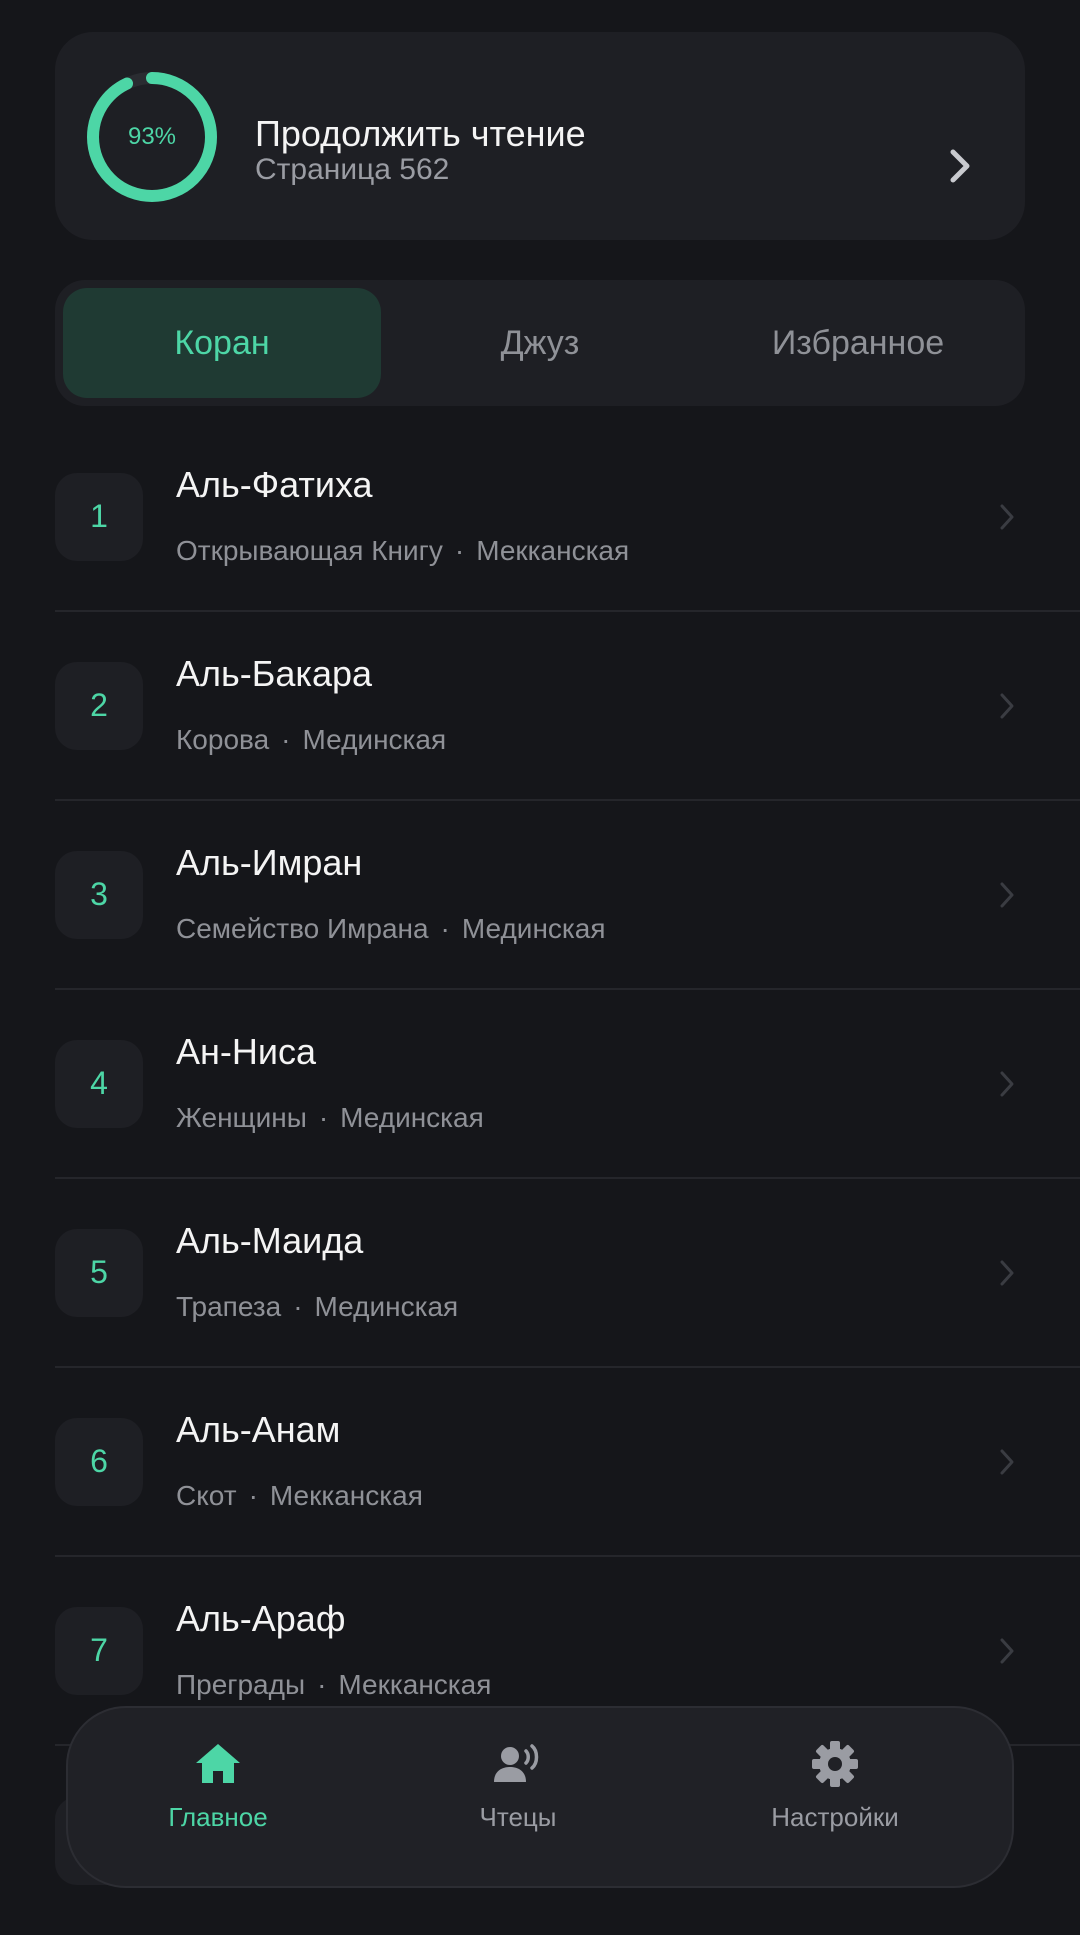 This screenshot has height=1935, width=1080. Describe the element at coordinates (270, 1240) in the screenshot. I see `surah-name: Аль-Маида` at that location.